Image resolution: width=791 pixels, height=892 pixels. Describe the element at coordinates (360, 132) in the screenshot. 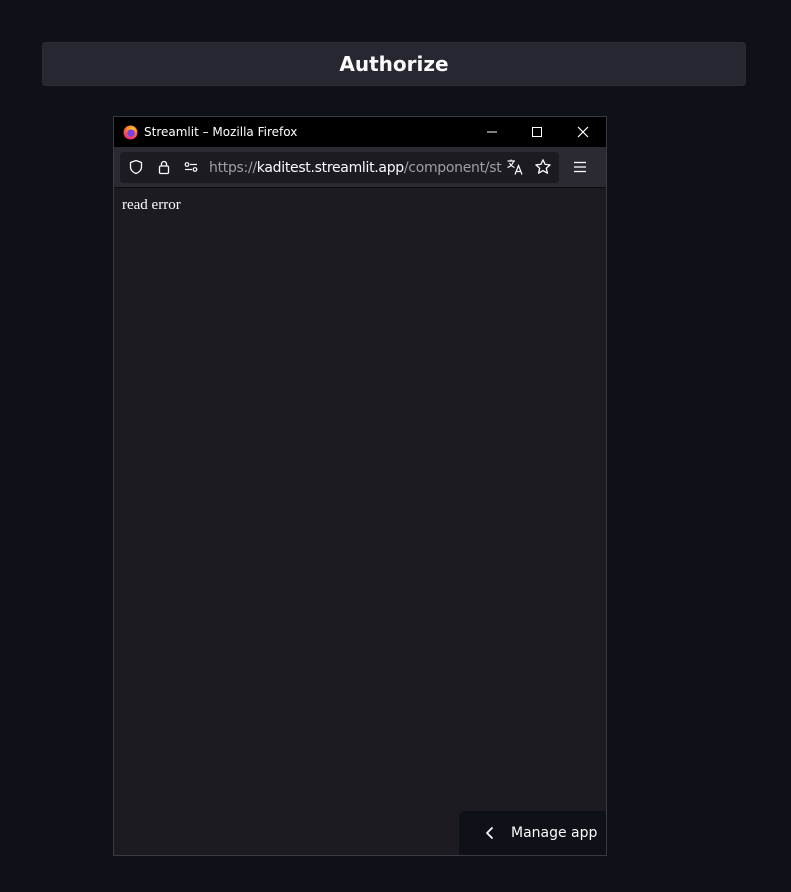

I see `window-titlebar: Streamlit – Mozilla Firefox` at that location.